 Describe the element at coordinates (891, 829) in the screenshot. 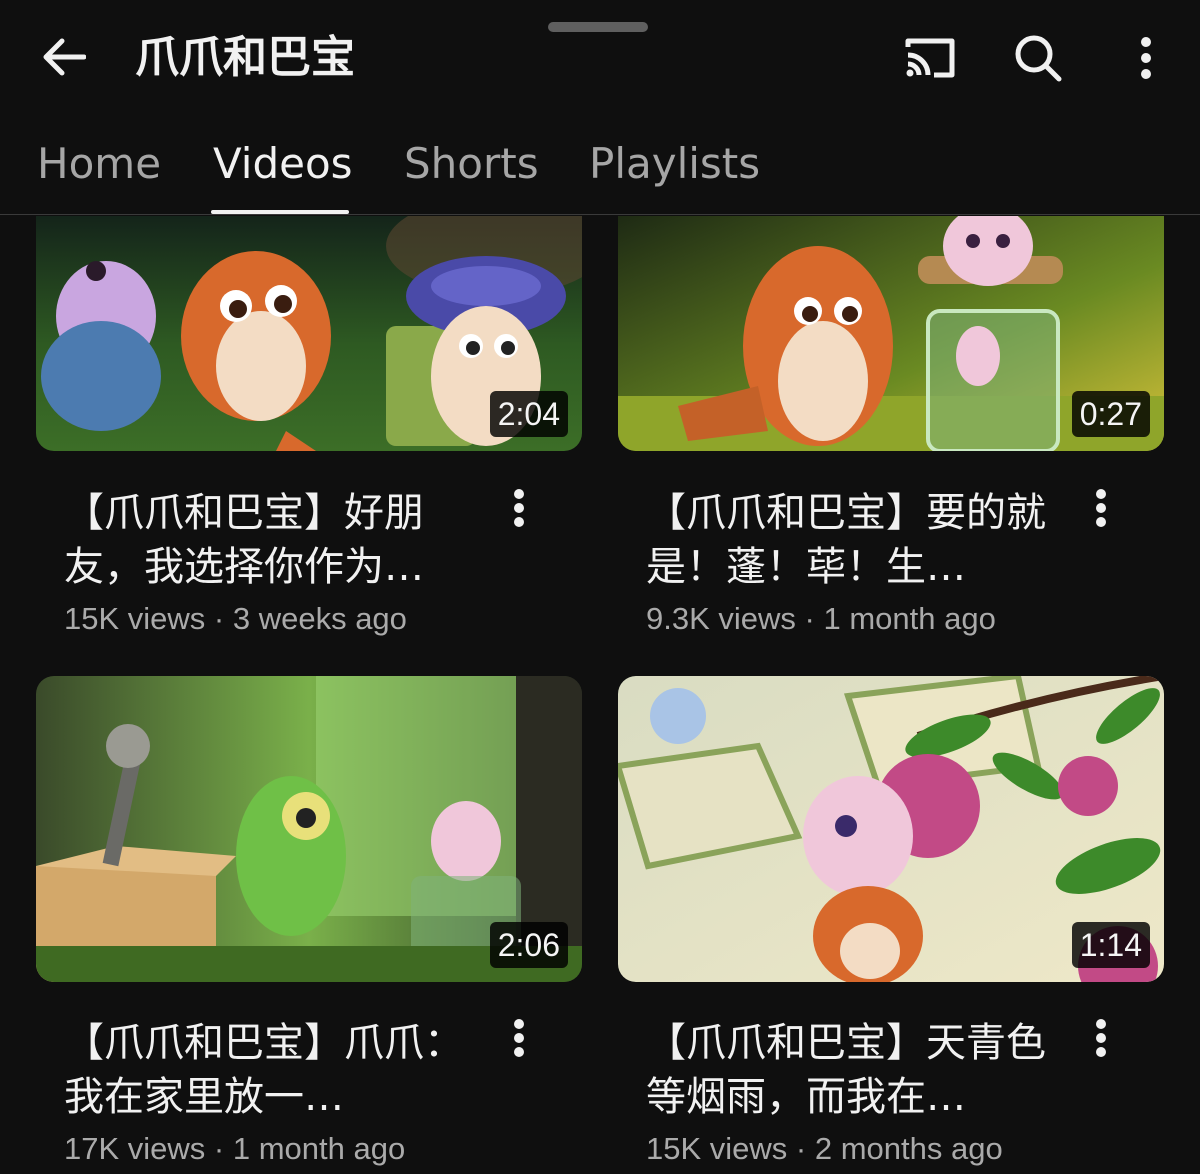

I see `video-thumbnail: 1:14` at that location.